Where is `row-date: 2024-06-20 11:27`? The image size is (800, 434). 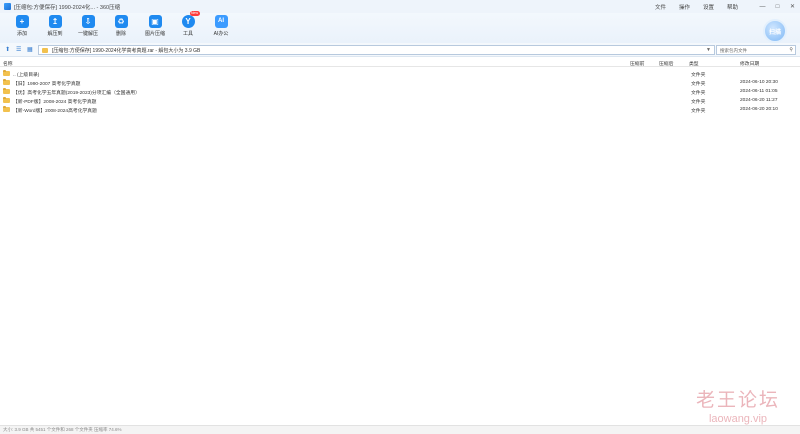
row-date: 2024-06-20 11:27 is located at coordinates (759, 100).